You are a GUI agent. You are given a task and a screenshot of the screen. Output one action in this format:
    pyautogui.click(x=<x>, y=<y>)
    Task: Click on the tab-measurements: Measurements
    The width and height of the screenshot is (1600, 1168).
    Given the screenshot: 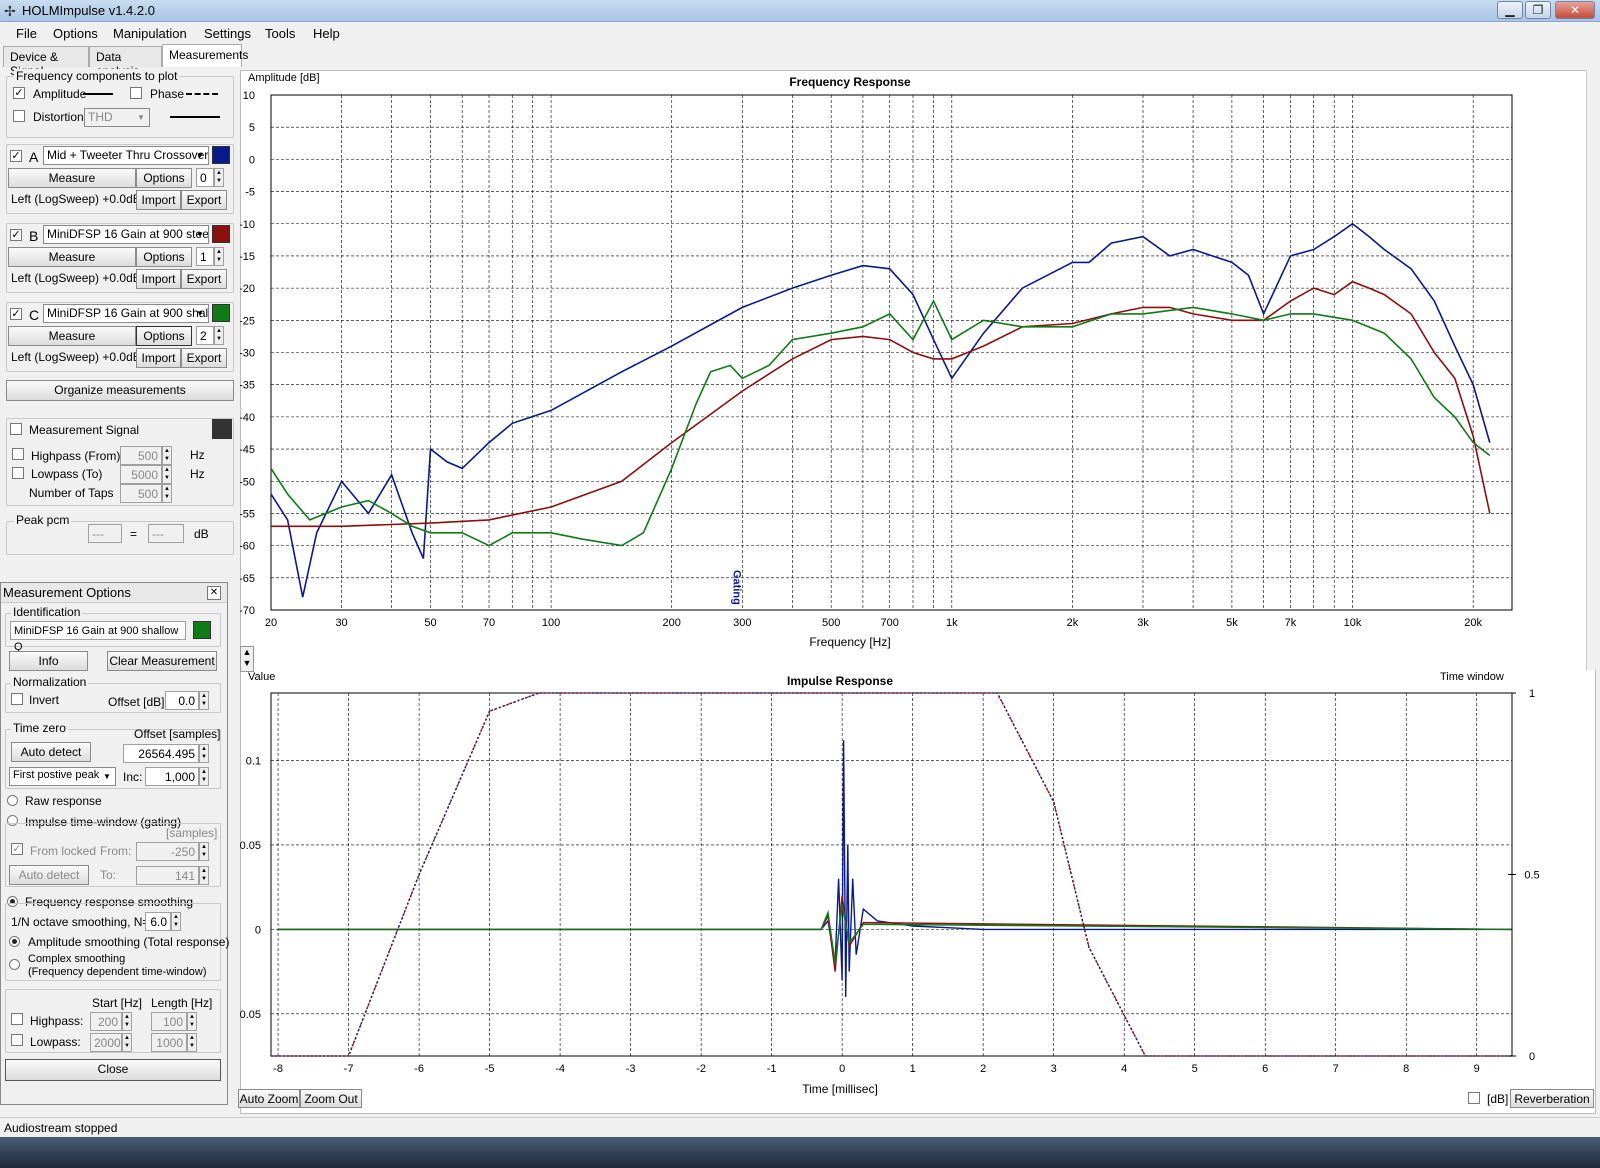 What is the action you would take?
    pyautogui.click(x=205, y=55)
    